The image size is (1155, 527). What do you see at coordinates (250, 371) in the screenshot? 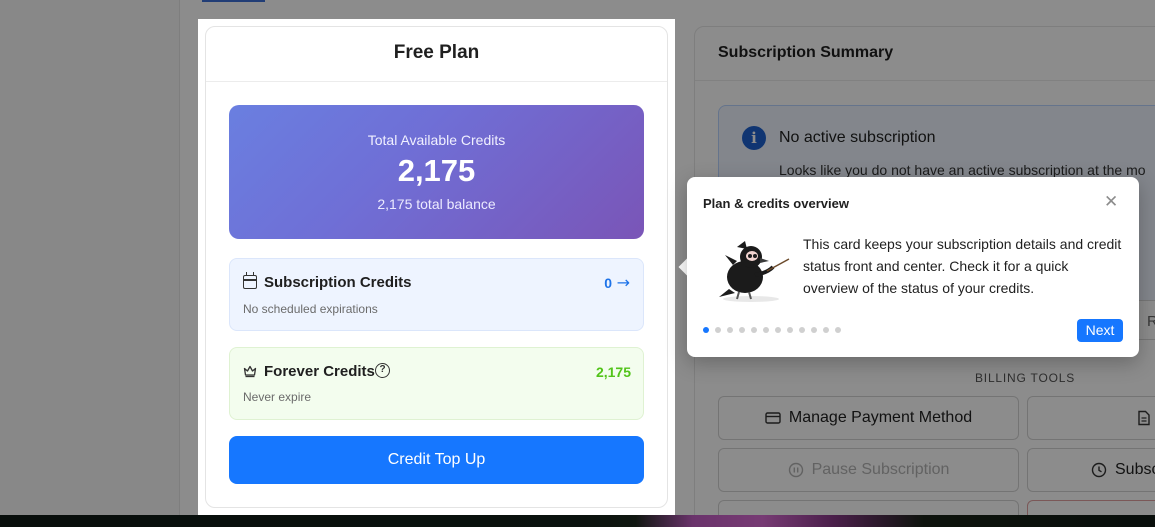
I see `crown-icon` at bounding box center [250, 371].